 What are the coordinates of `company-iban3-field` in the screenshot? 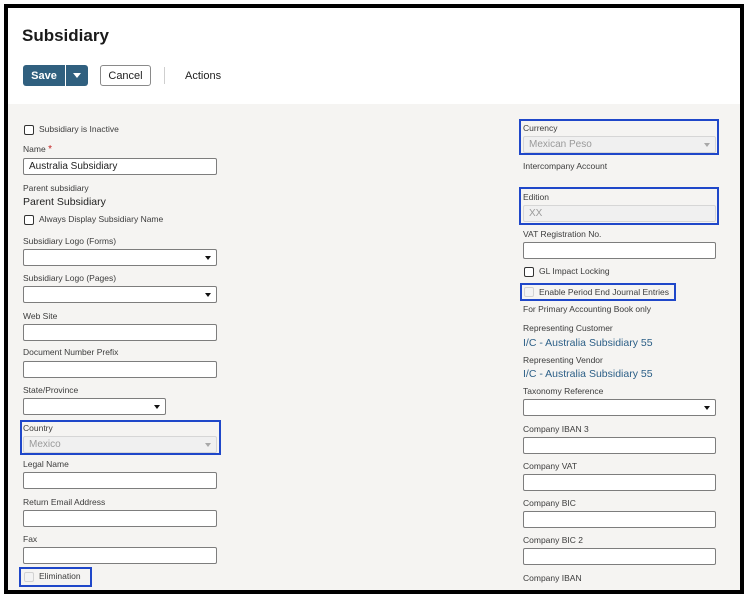 It's located at (619, 445).